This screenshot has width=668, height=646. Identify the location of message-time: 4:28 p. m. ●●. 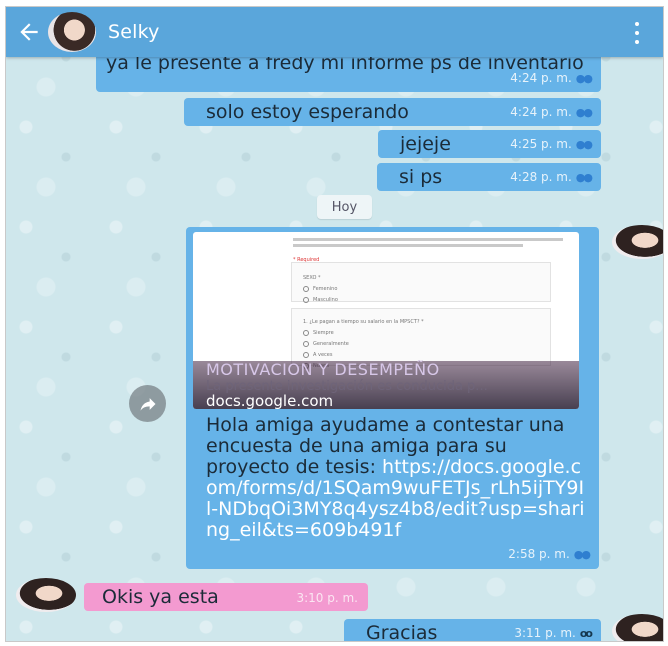
(551, 177).